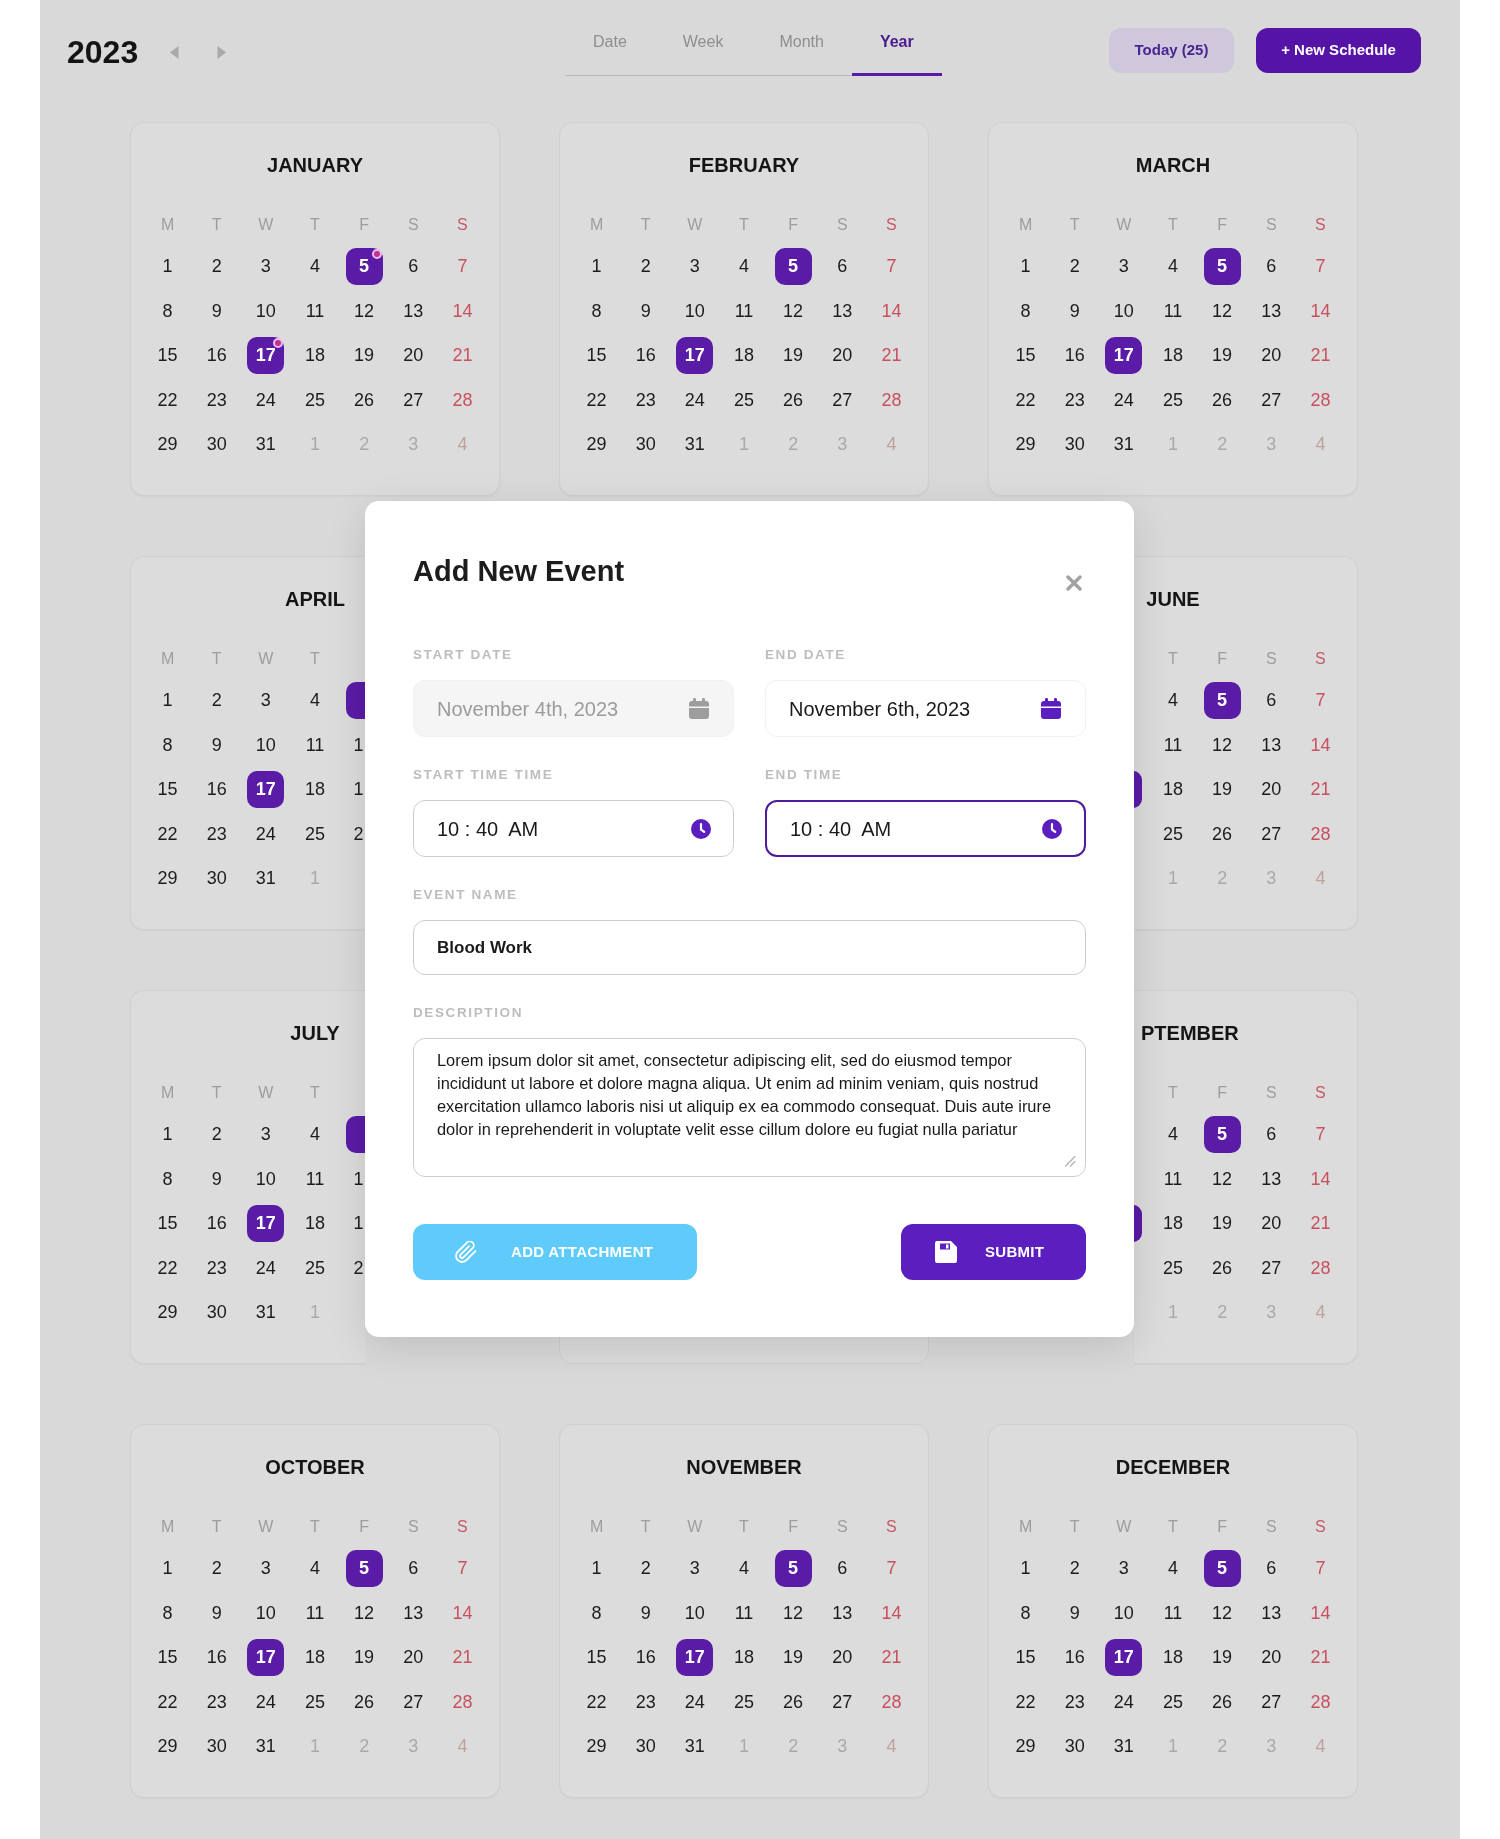 This screenshot has height=1839, width=1500. I want to click on calendar-icon, so click(1051, 708).